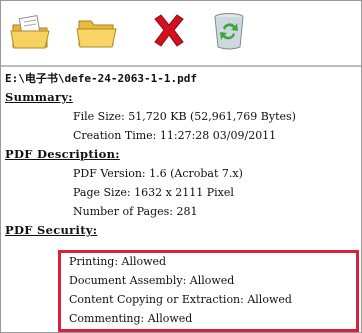  Describe the element at coordinates (31, 31) in the screenshot. I see `open-file-icon` at that location.